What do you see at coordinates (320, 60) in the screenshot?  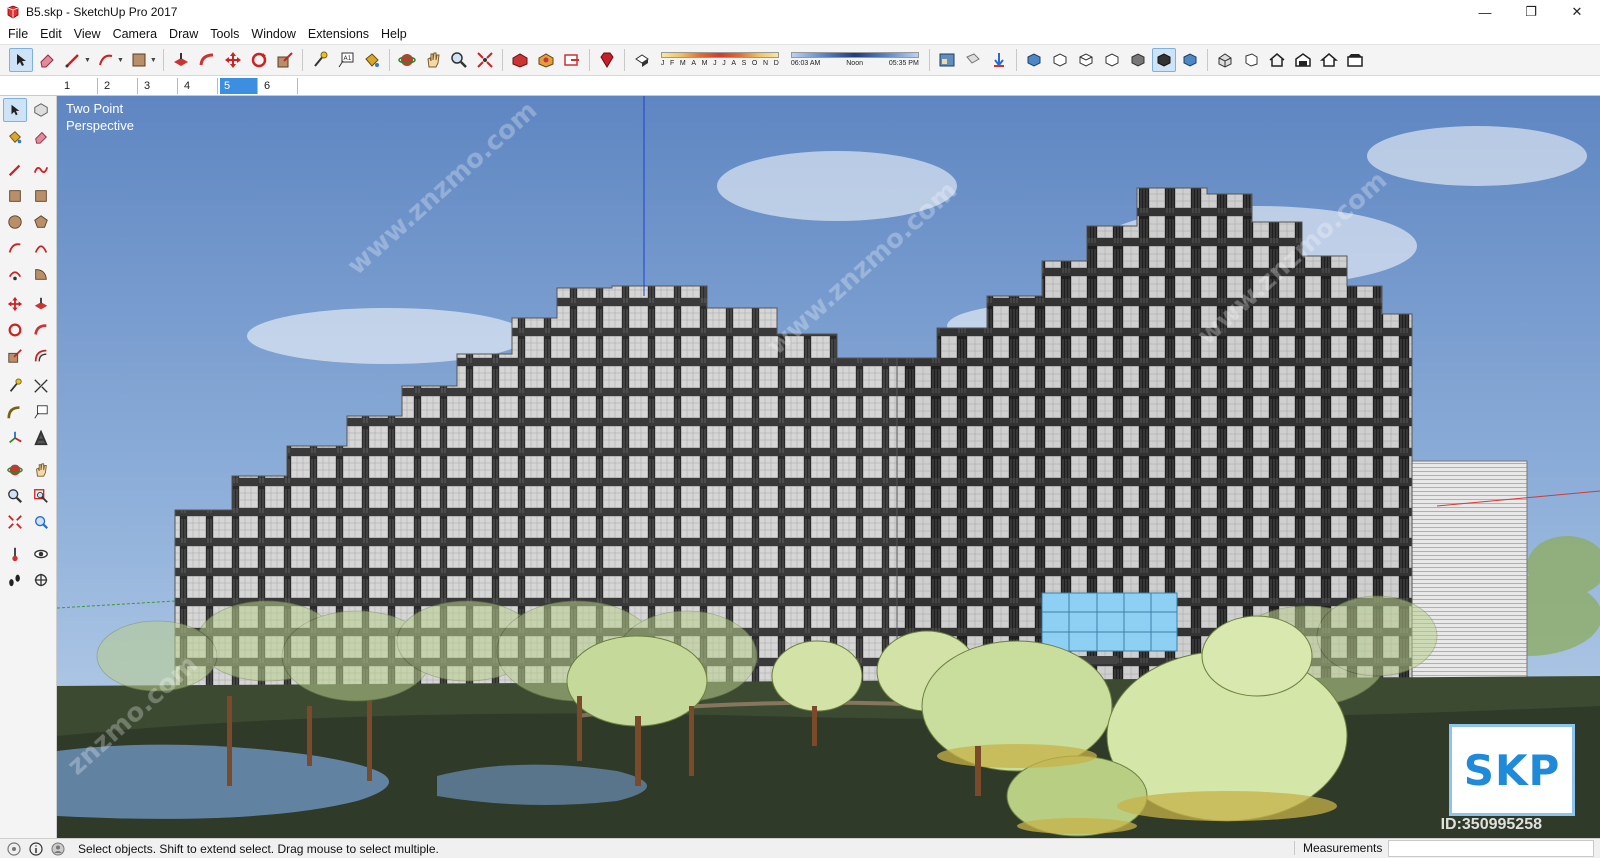 I see `tape-measure-tool-button` at bounding box center [320, 60].